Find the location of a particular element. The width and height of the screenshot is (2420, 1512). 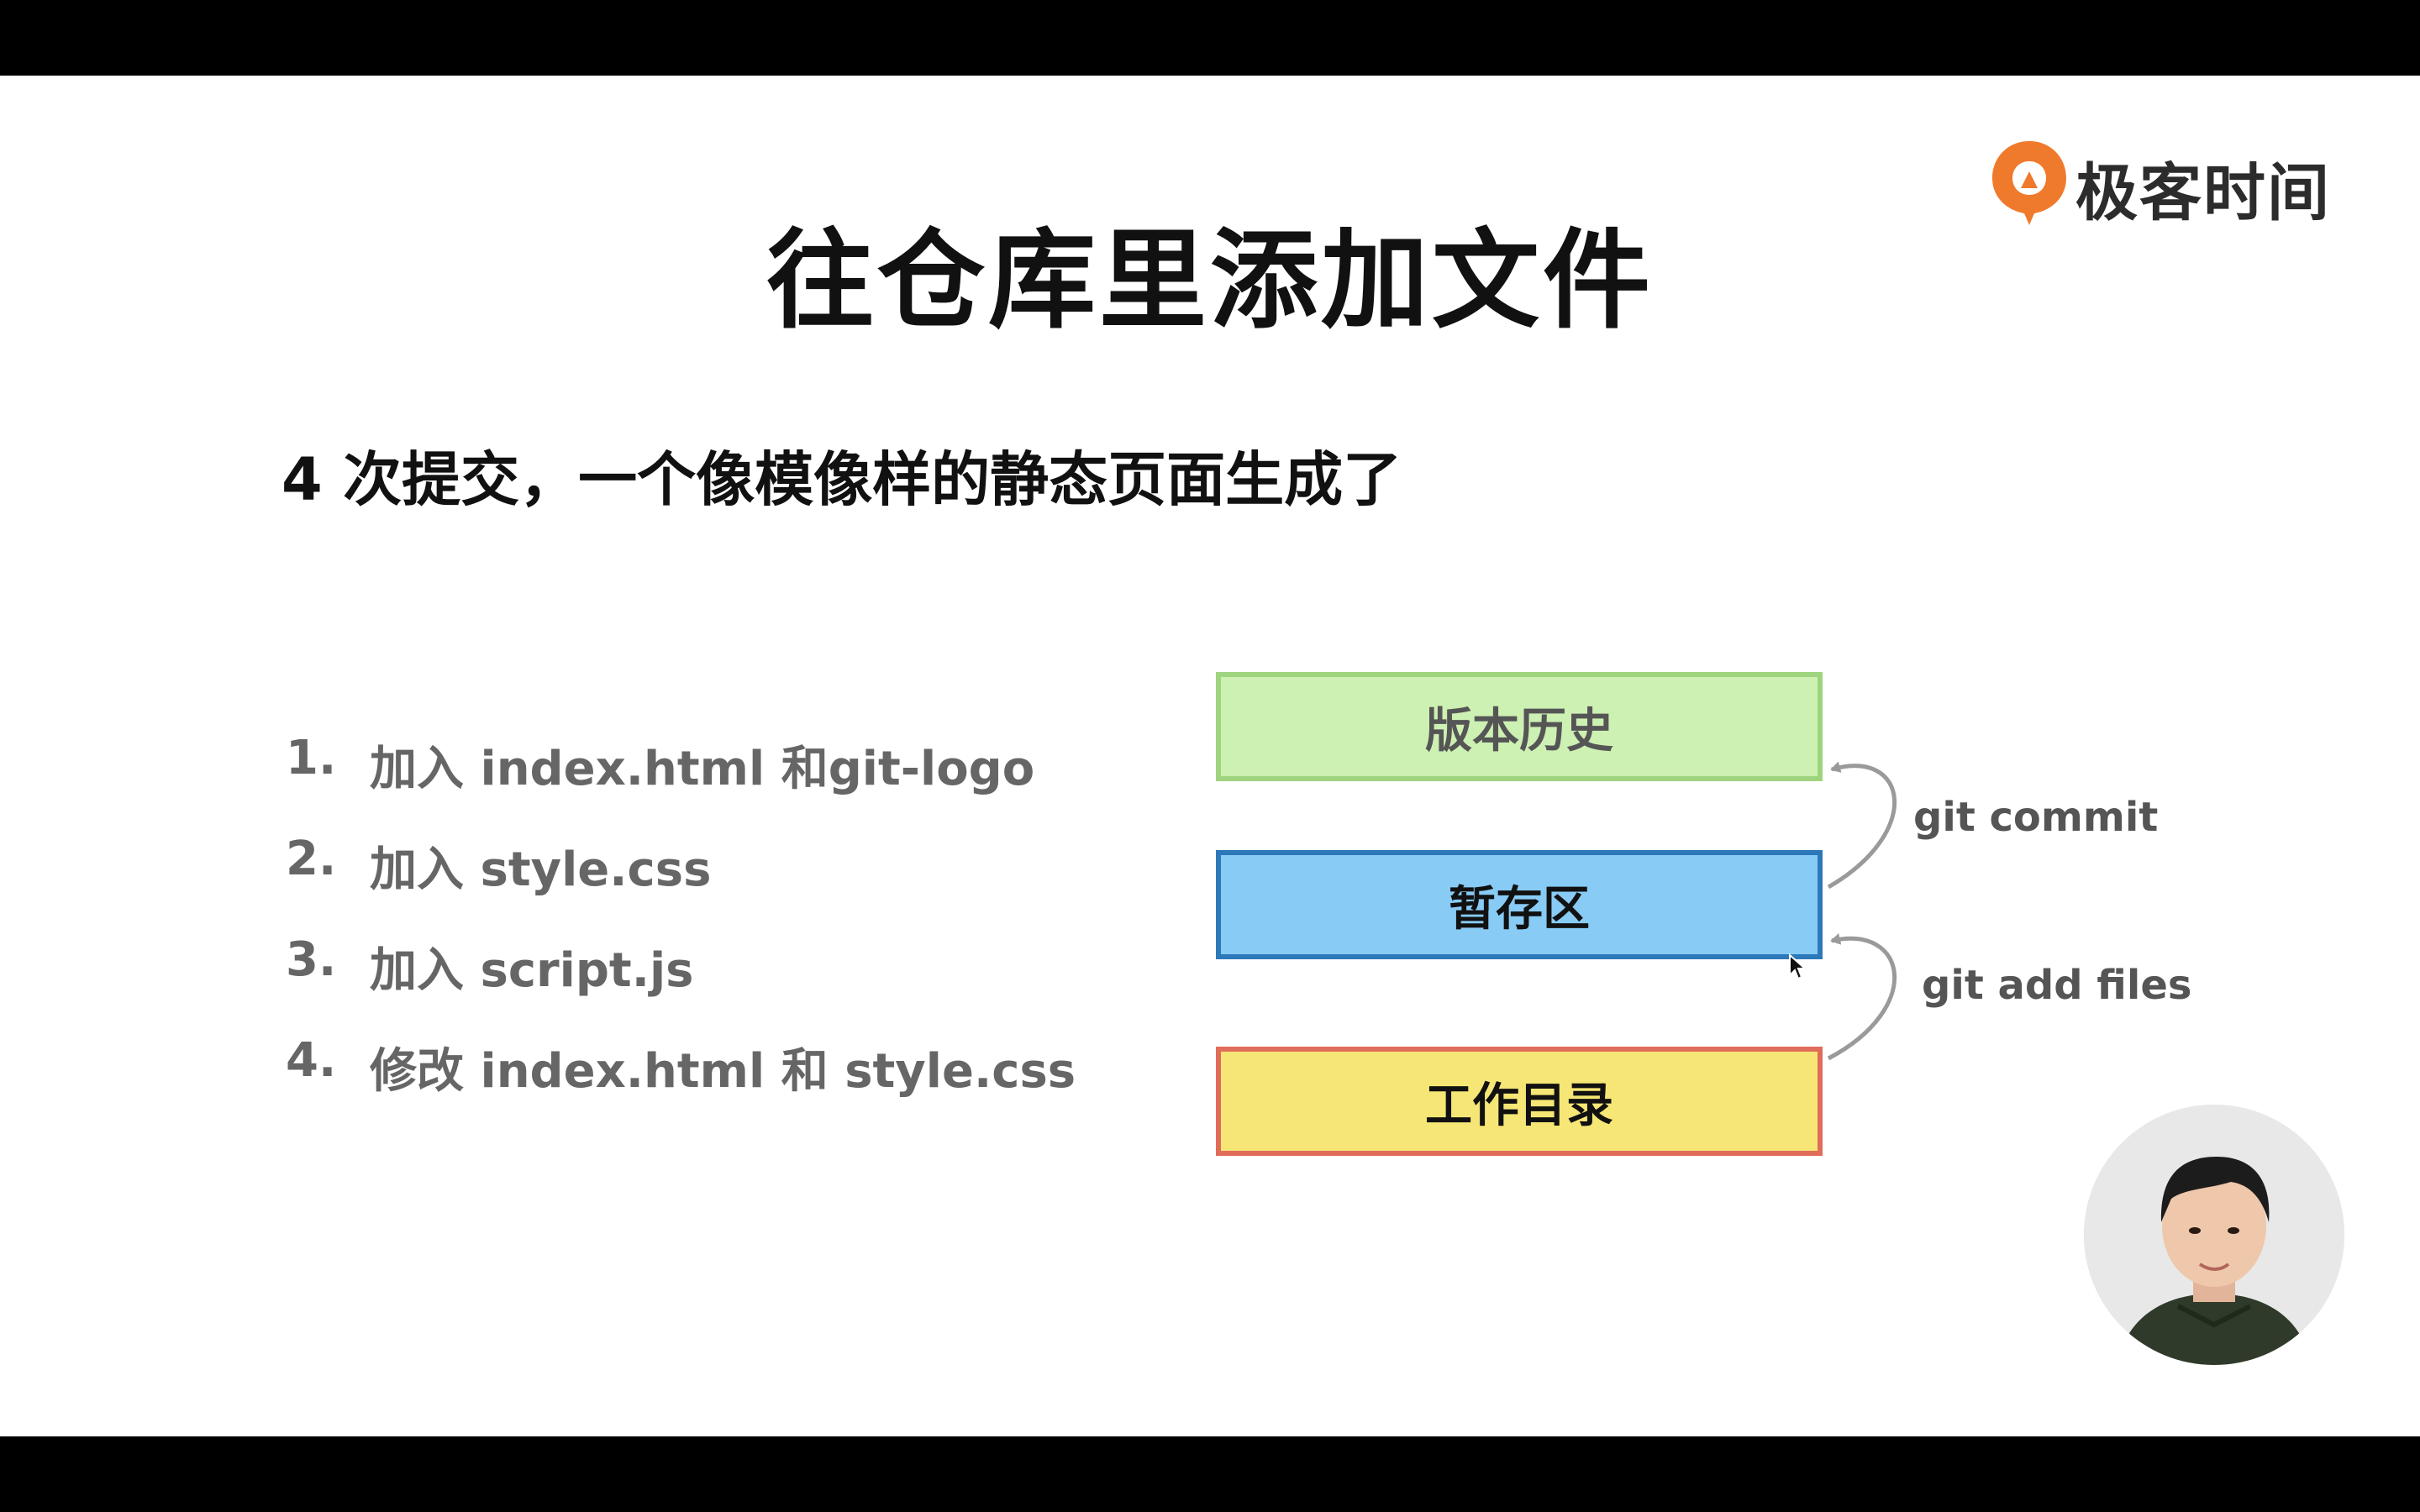

git-commit-label: git commit is located at coordinates (2036, 817).